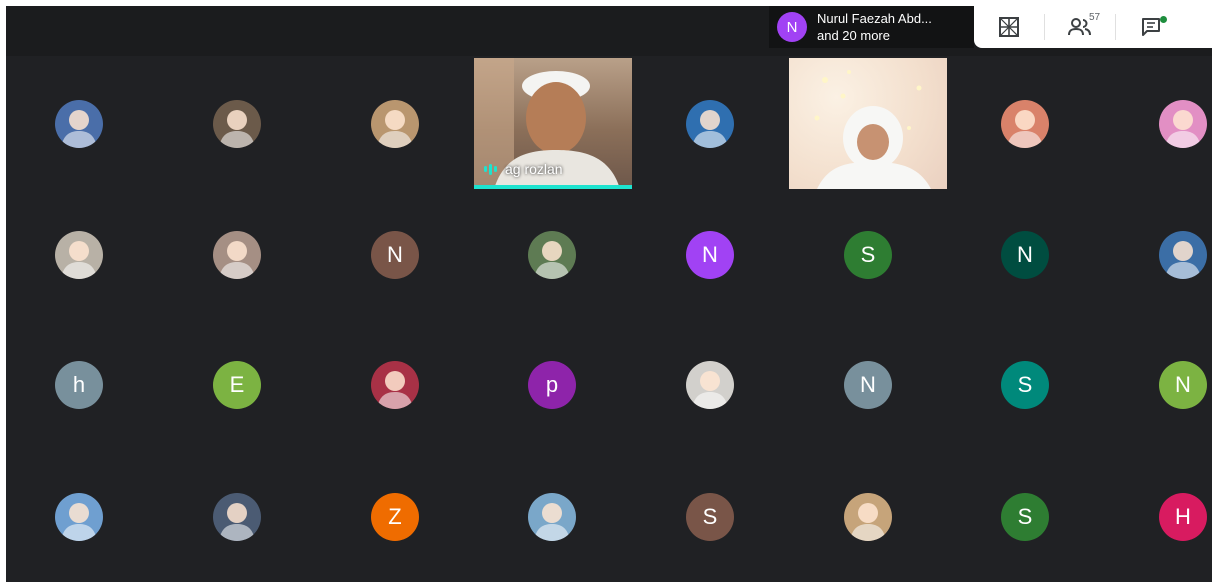 The image size is (1218, 584). Describe the element at coordinates (1183, 517) in the screenshot. I see `participant-avatar: H` at that location.